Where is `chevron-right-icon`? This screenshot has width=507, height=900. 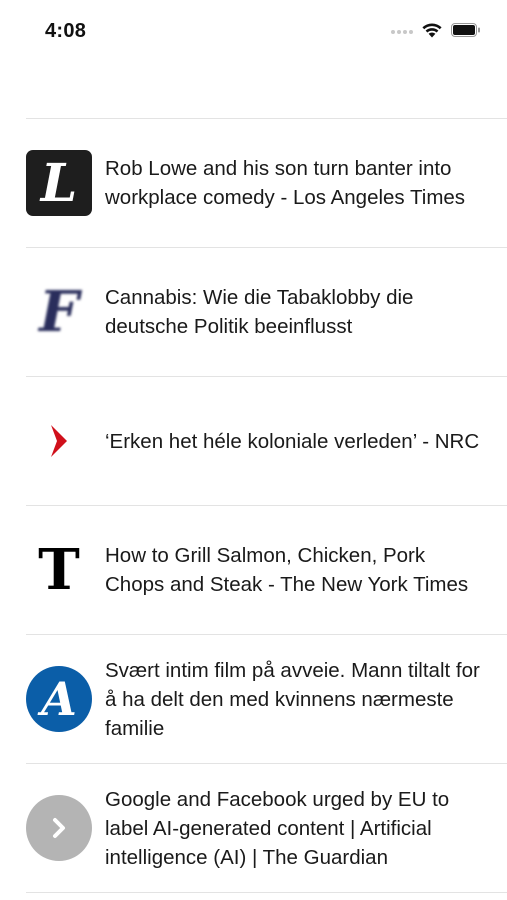
chevron-right-icon is located at coordinates (59, 828).